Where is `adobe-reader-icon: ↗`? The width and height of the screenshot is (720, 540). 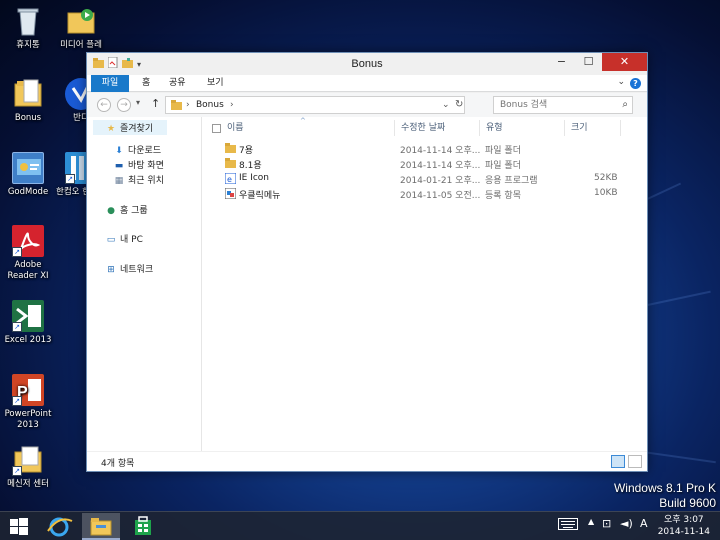 adobe-reader-icon: ↗ is located at coordinates (28, 241).